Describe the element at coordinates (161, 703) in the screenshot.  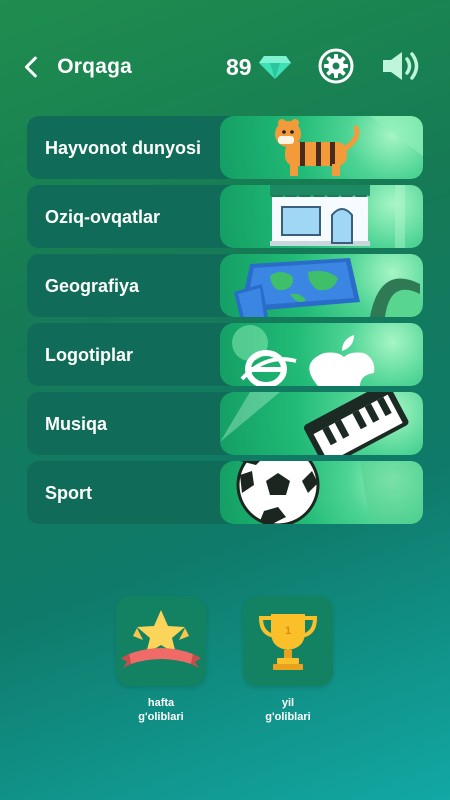
I see `label-line: hafta` at that location.